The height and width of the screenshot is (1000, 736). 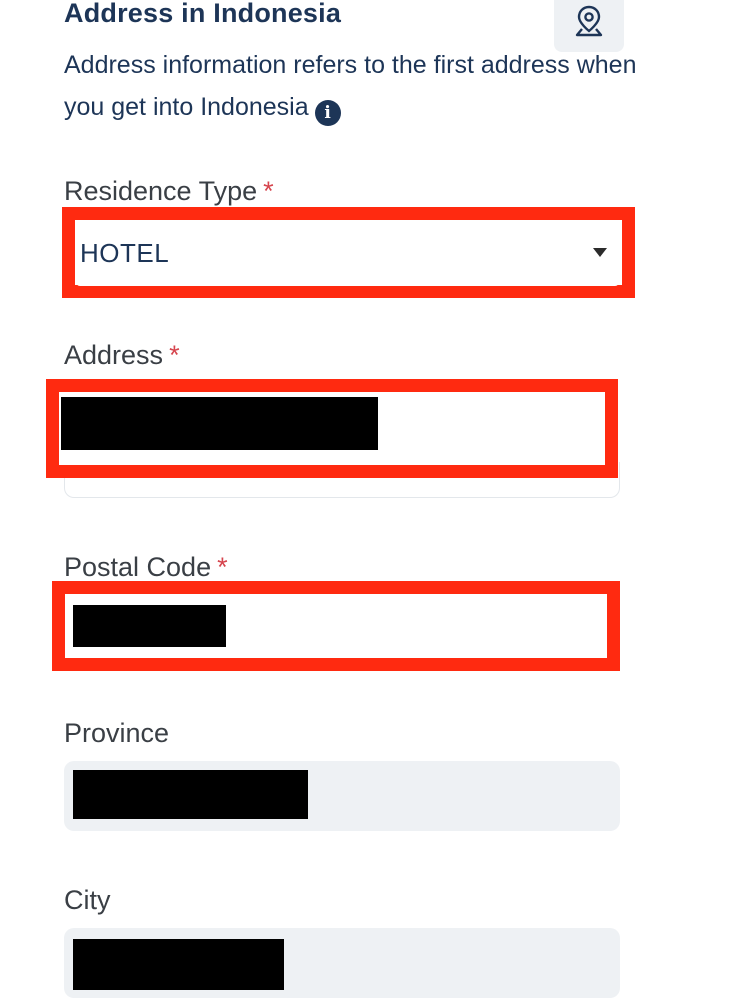 I want to click on redacted-province-value, so click(x=190, y=794).